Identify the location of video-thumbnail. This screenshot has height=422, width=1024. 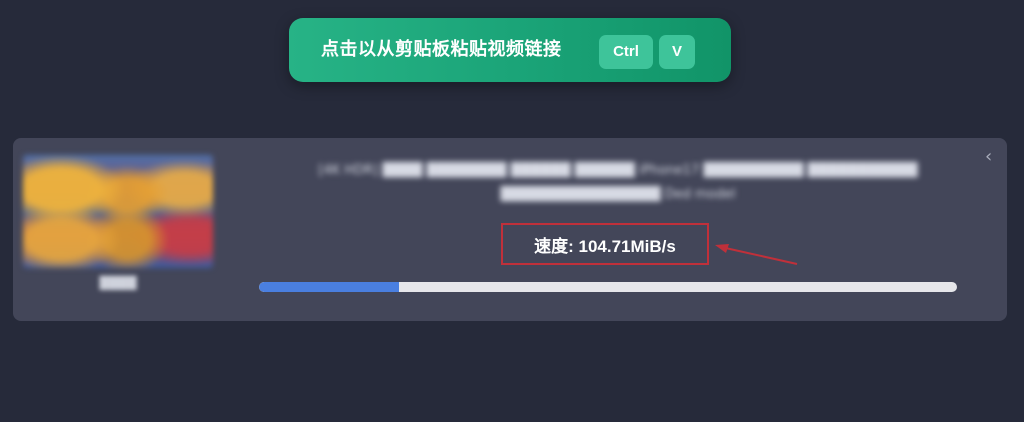
(118, 211).